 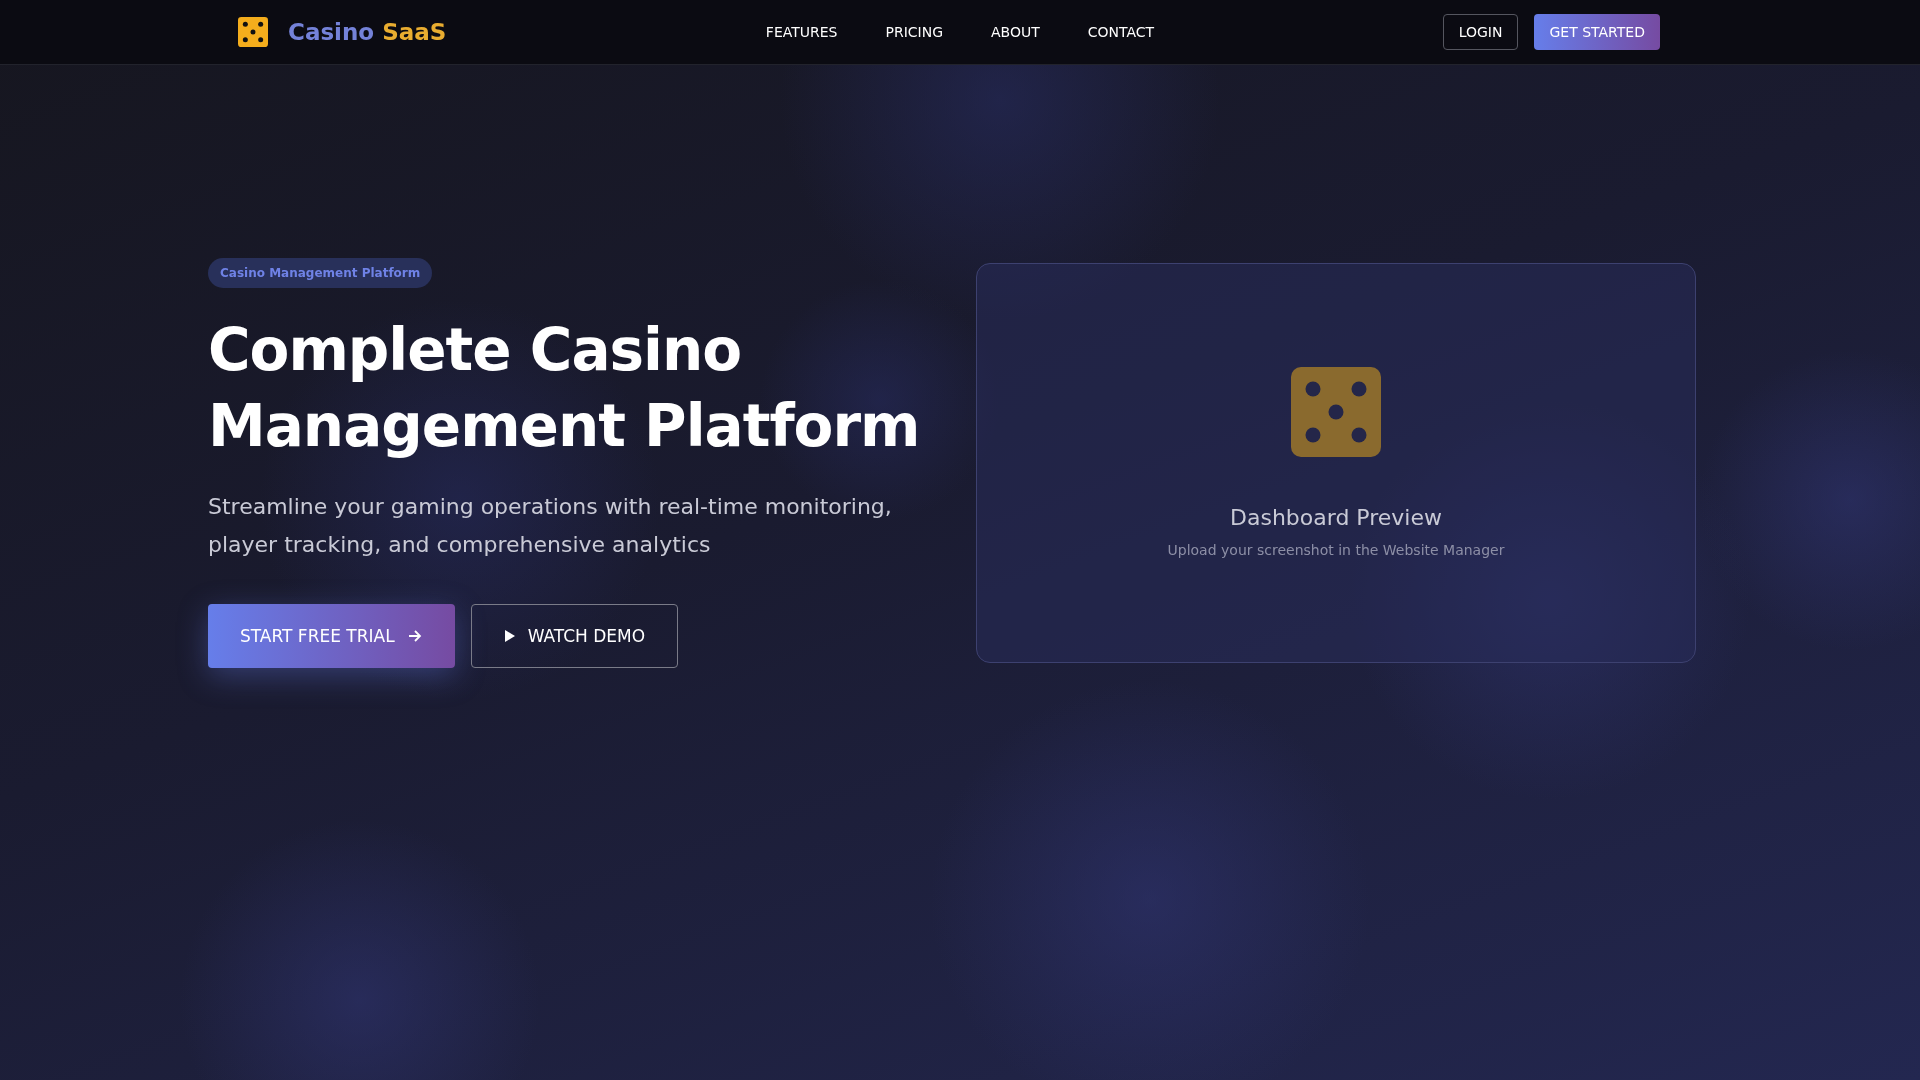 What do you see at coordinates (1336, 412) in the screenshot?
I see `dice-icon` at bounding box center [1336, 412].